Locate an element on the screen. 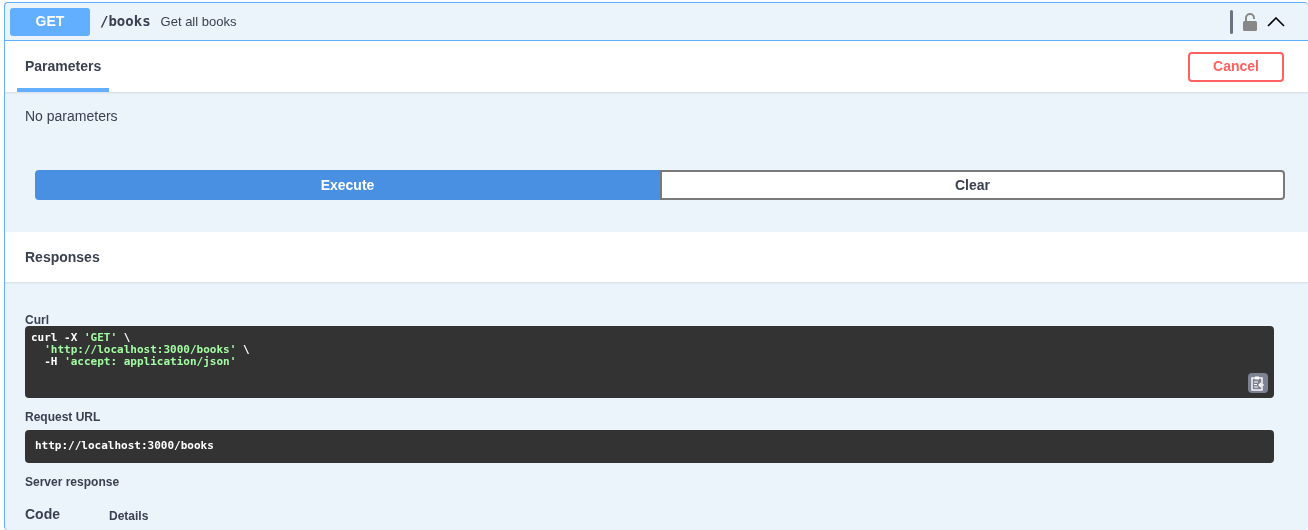 The width and height of the screenshot is (1308, 530). clear-button: Clear is located at coordinates (972, 185).